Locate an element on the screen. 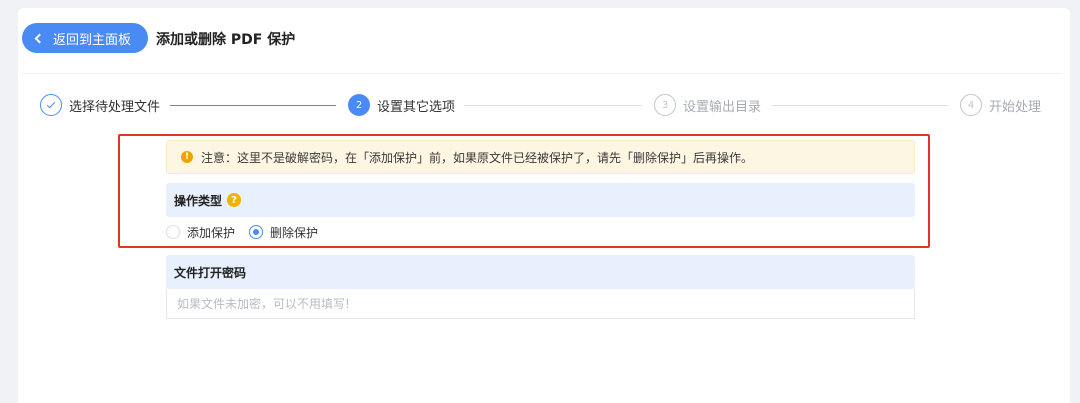 The height and width of the screenshot is (403, 1080). page-title: 添加或删除 PDF 保护 is located at coordinates (226, 40).